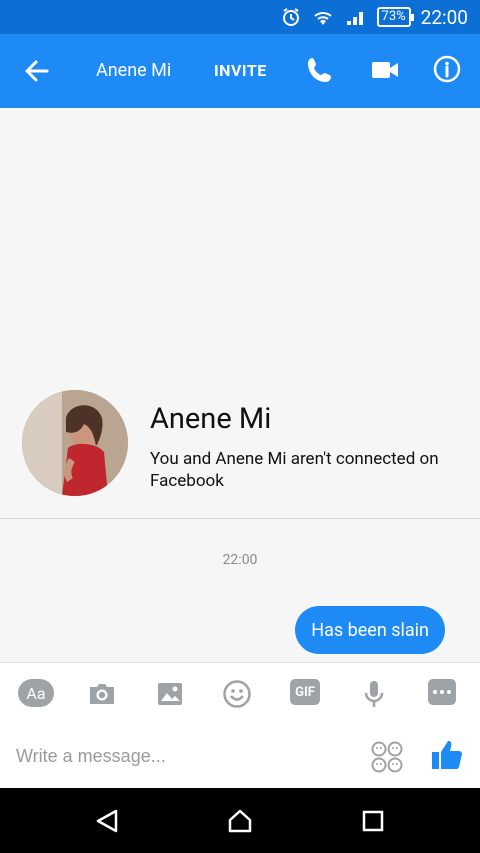 The width and height of the screenshot is (480, 853). What do you see at coordinates (291, 17) in the screenshot?
I see `alarm-icon` at bounding box center [291, 17].